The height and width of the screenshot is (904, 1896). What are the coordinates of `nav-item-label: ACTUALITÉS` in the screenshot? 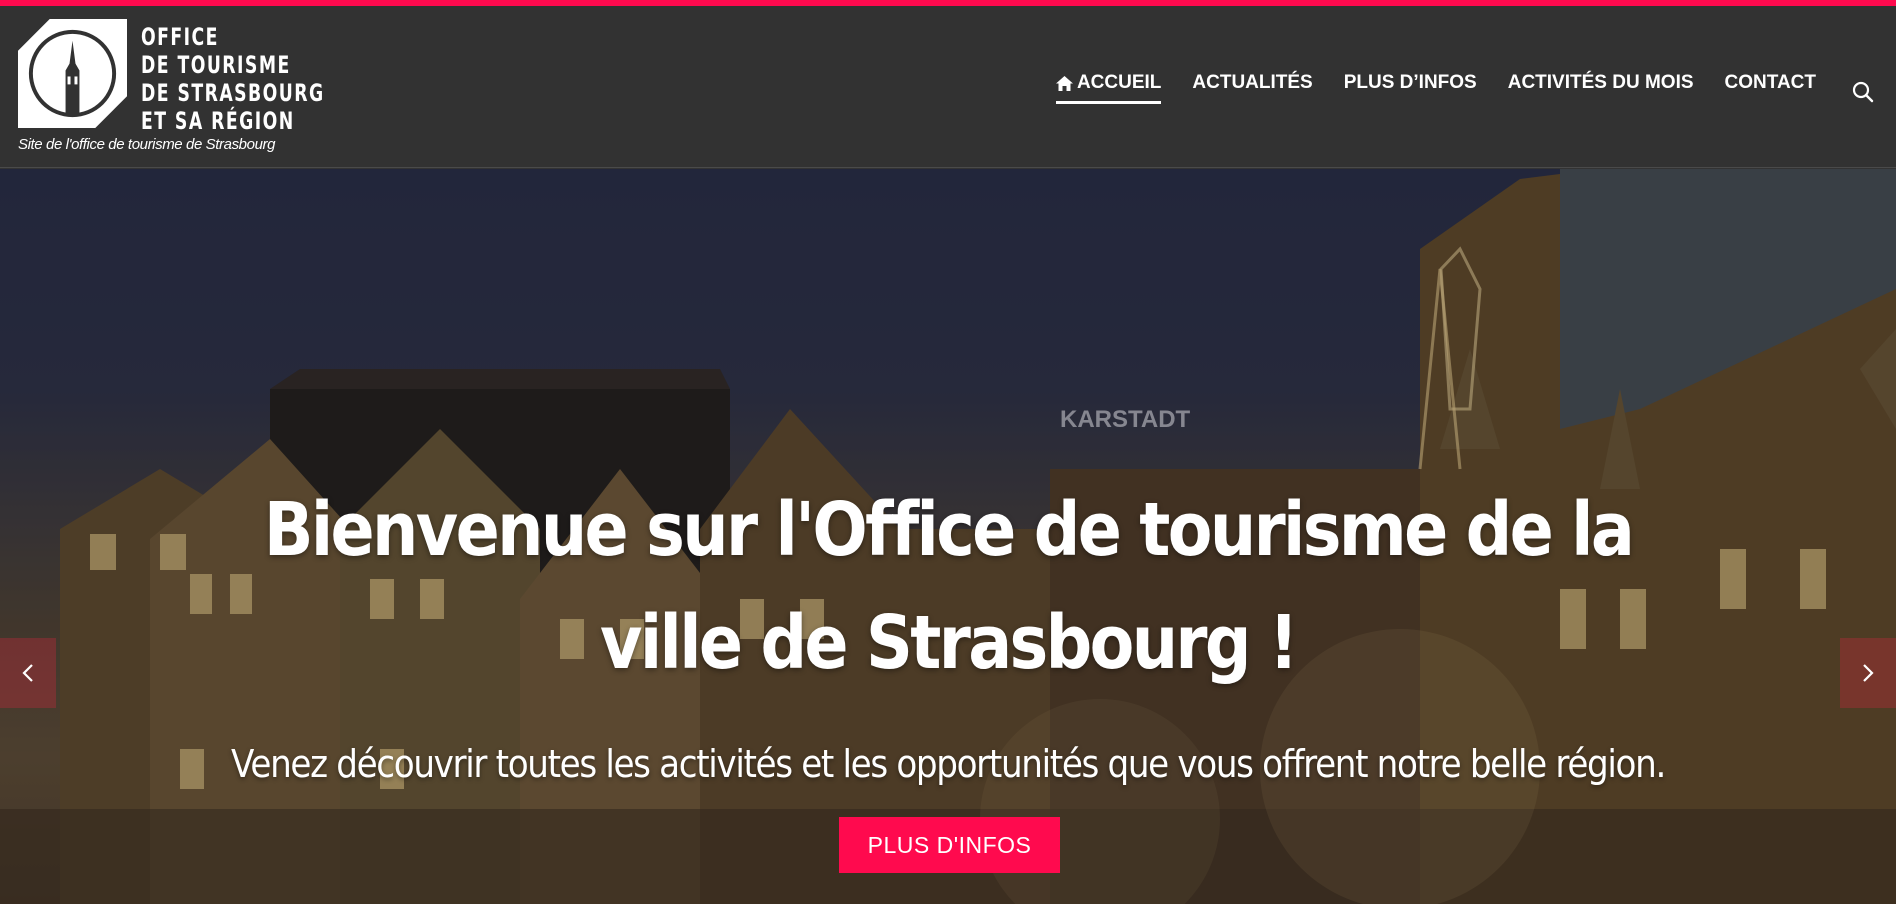 It's located at (1252, 82).